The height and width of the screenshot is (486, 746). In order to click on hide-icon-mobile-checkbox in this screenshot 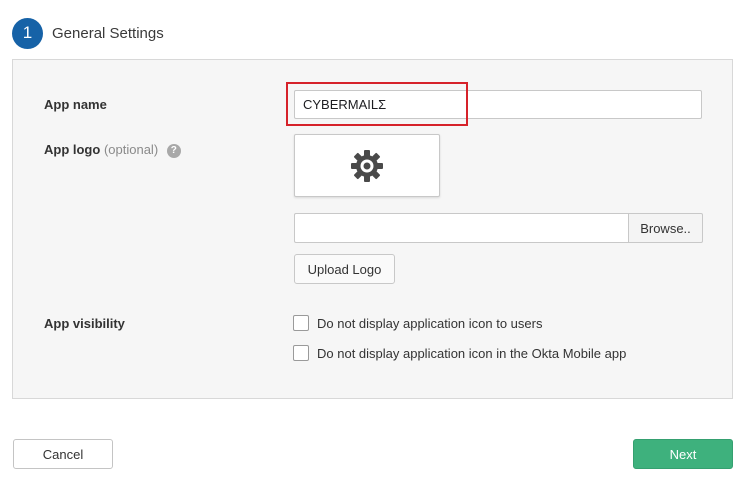, I will do `click(301, 353)`.